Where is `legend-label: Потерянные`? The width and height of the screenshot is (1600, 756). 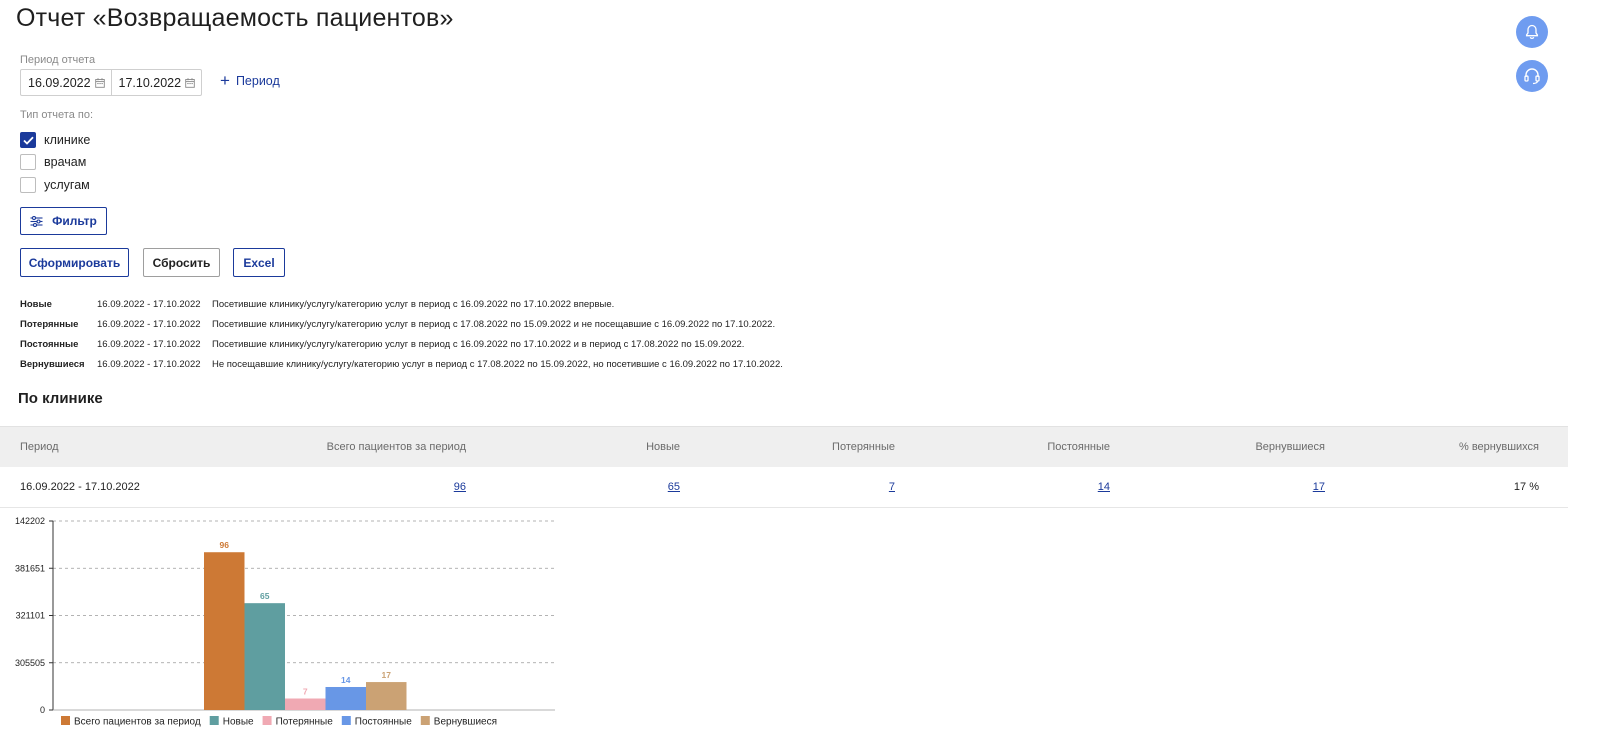 legend-label: Потерянные is located at coordinates (305, 722).